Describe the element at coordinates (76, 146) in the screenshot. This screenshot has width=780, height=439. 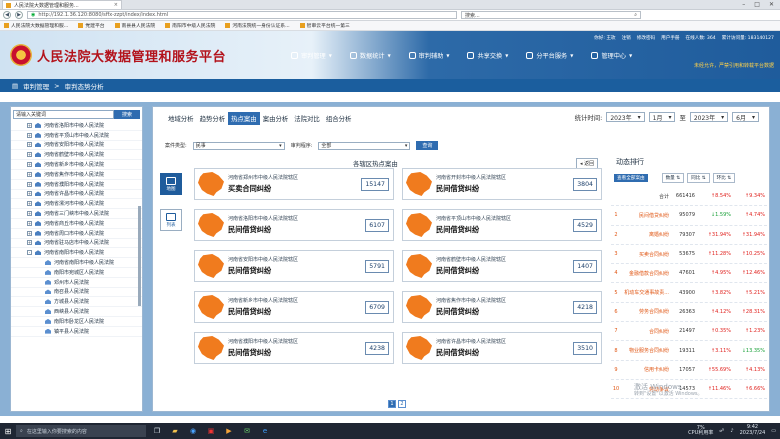
I see `tree-item: + 河南省安阳市中级人民法院` at that location.